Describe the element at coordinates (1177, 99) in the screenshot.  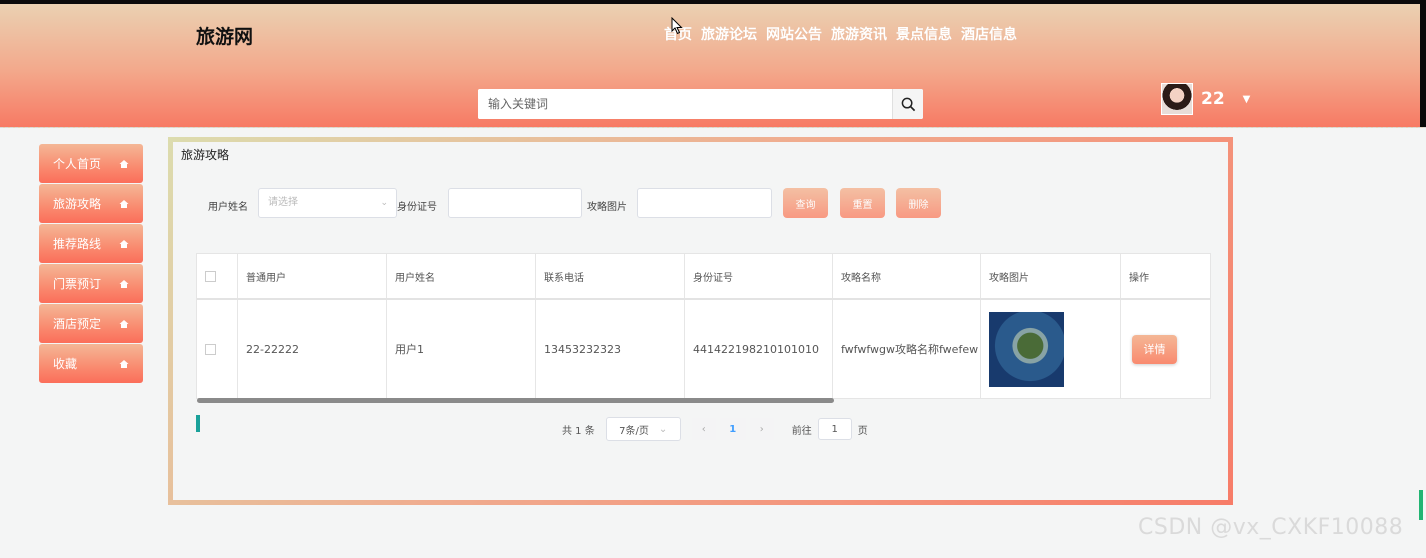
I see `avatar` at that location.